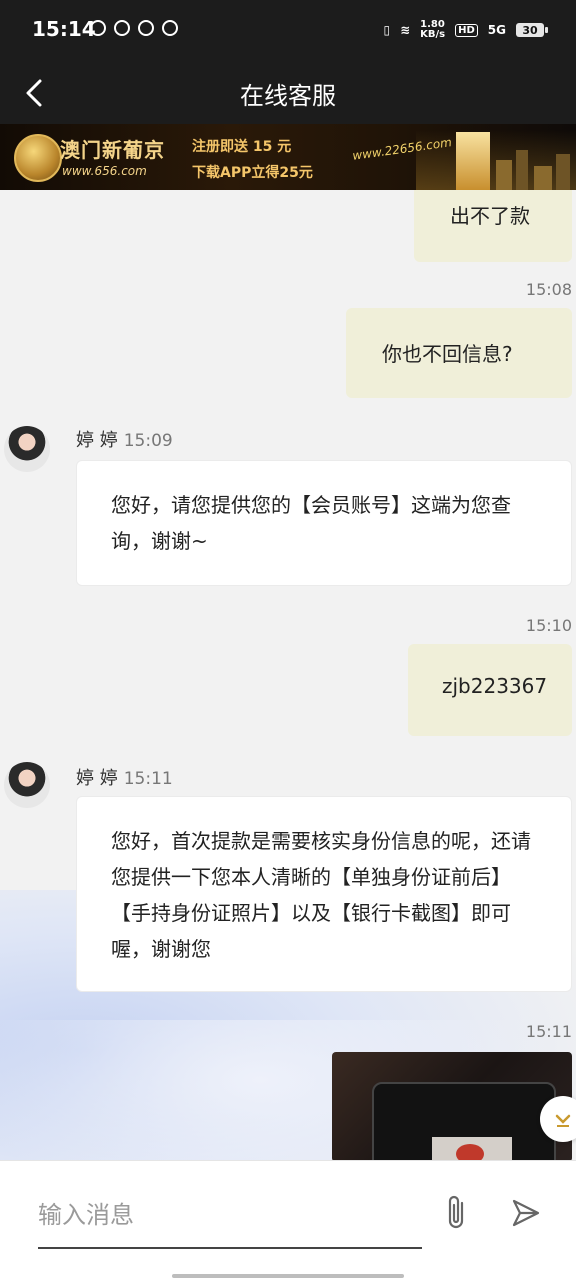 The image size is (576, 1281). Describe the element at coordinates (447, 354) in the screenshot. I see `message-text: 你也不回信息?` at that location.